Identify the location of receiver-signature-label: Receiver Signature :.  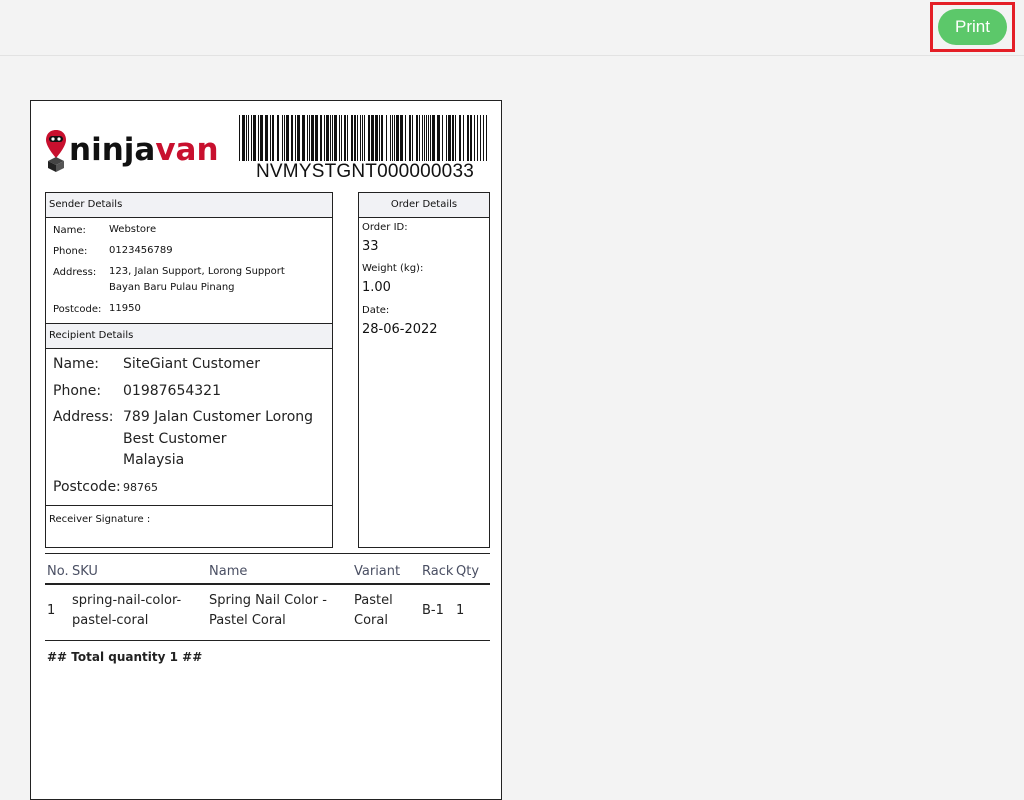
(100, 519).